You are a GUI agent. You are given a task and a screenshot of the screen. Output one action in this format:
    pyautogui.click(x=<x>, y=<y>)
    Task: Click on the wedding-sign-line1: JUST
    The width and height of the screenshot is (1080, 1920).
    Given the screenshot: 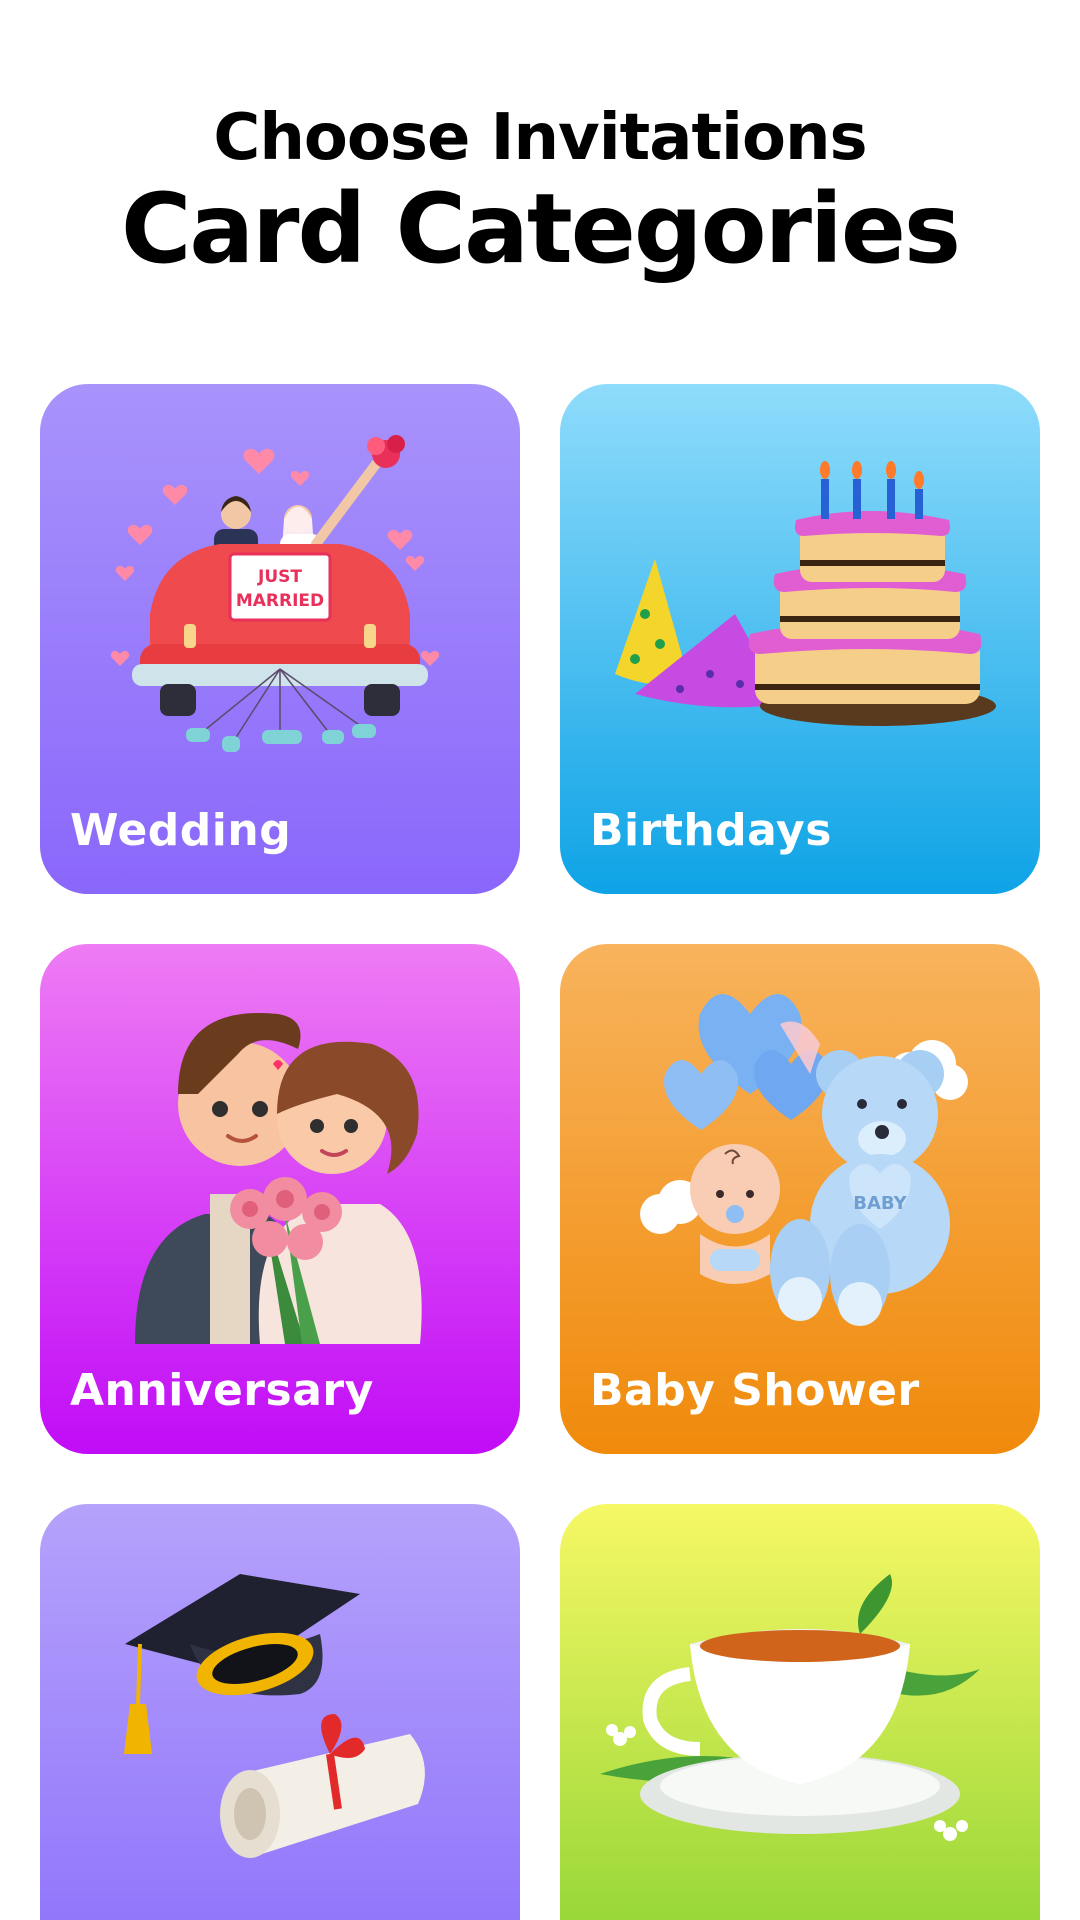 What is the action you would take?
    pyautogui.click(x=279, y=577)
    